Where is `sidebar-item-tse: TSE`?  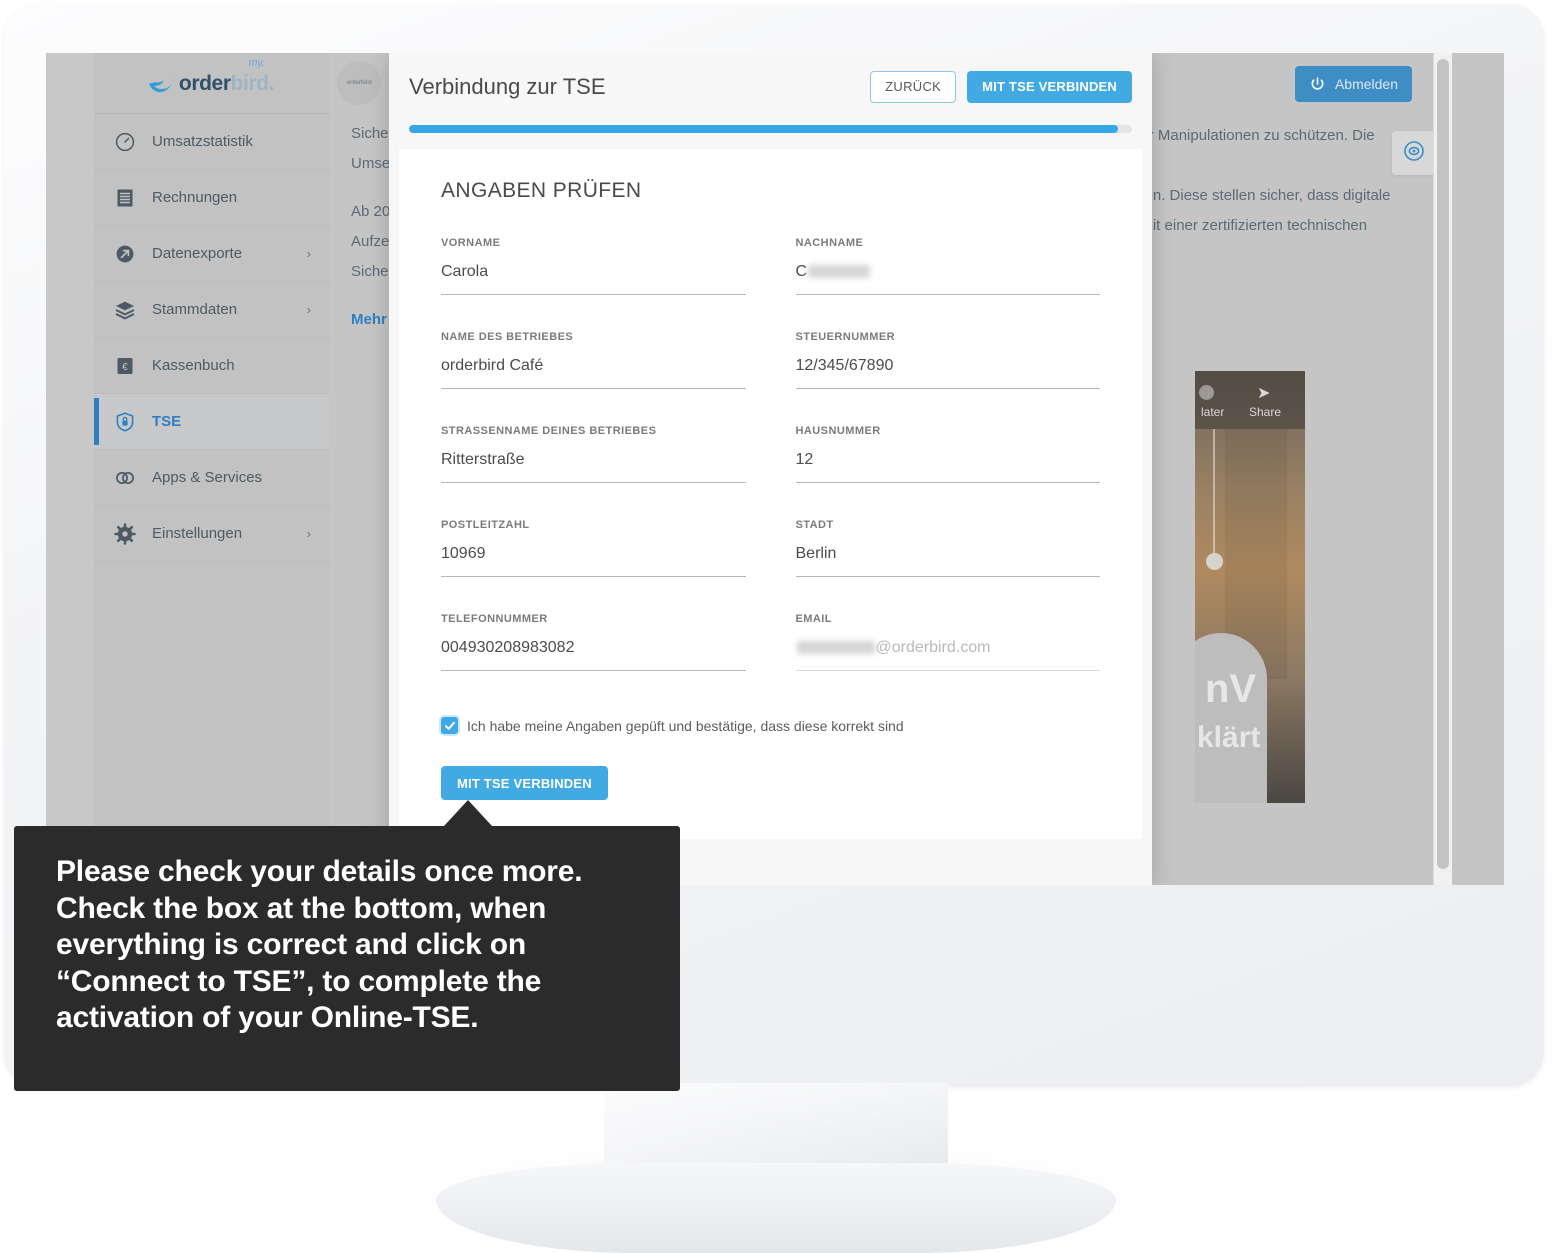 sidebar-item-tse: TSE is located at coordinates (211, 422).